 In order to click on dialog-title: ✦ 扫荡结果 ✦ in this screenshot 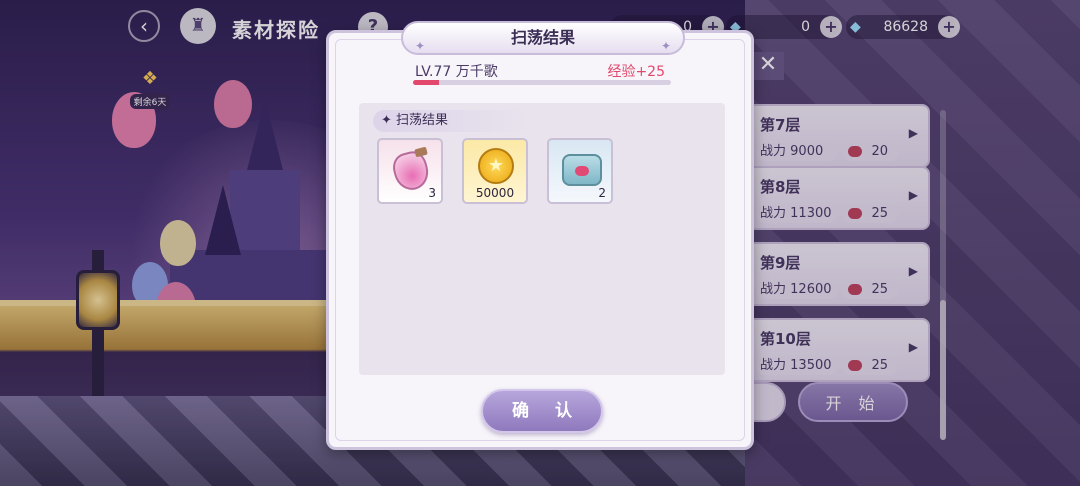, I will do `click(543, 38)`.